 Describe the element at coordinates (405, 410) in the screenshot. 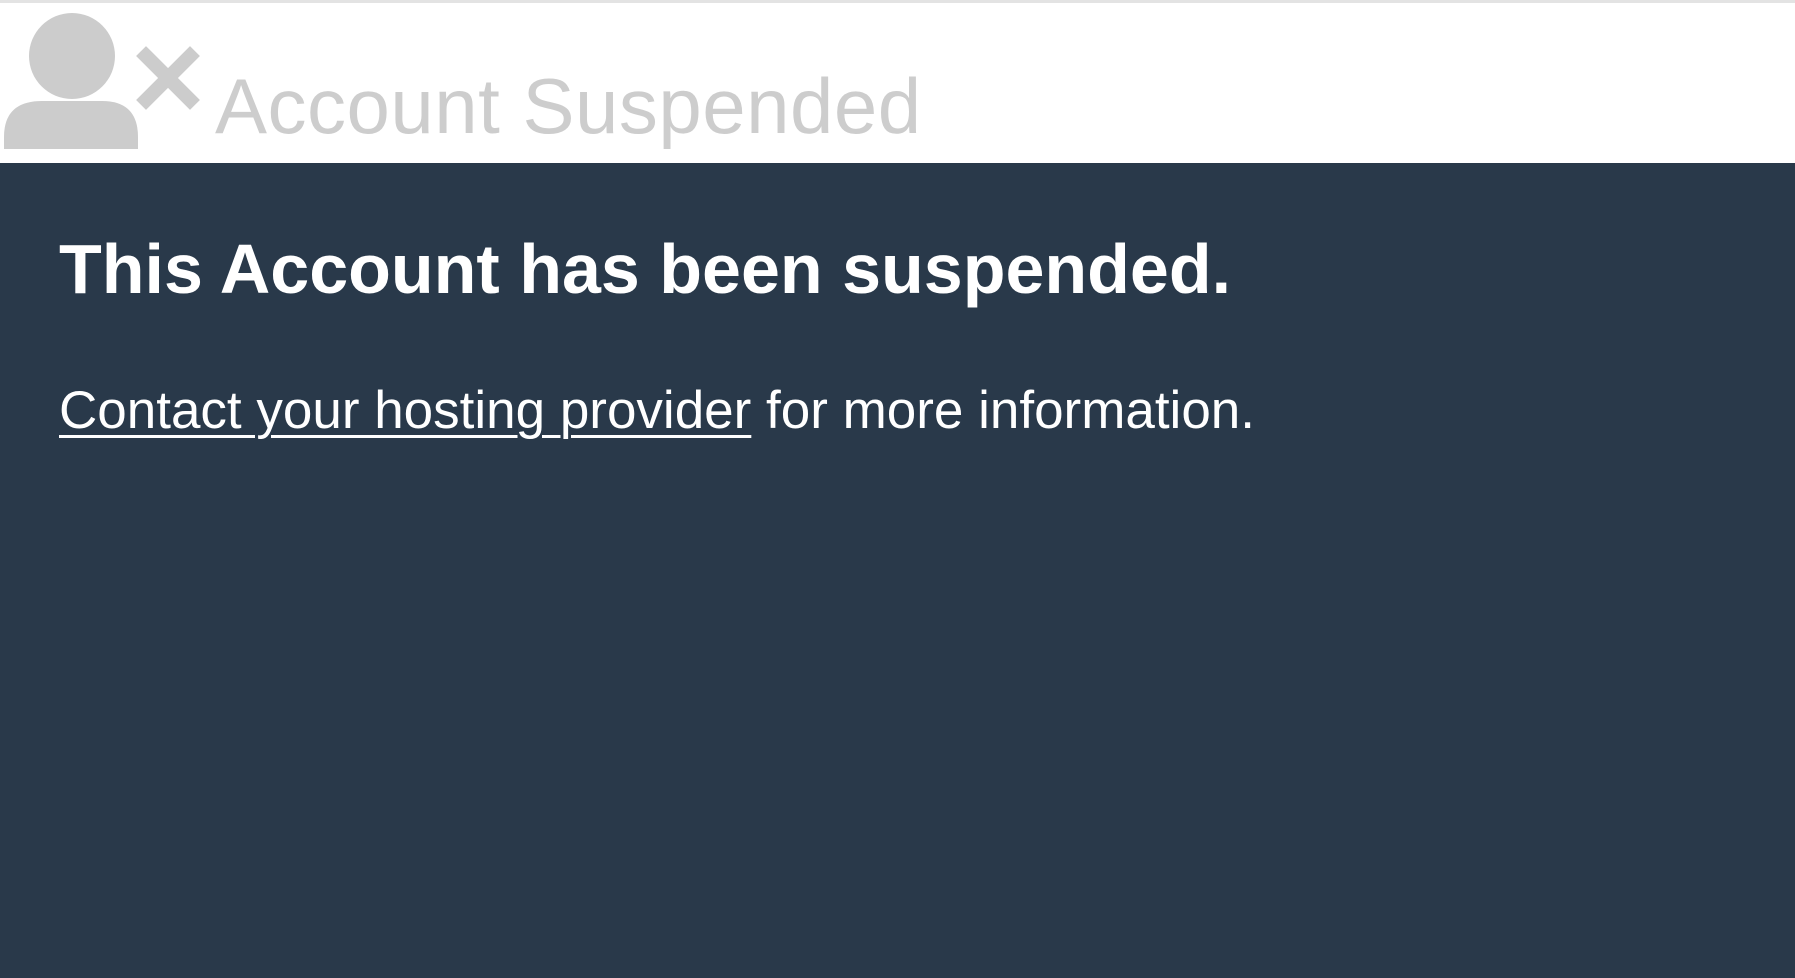

I see `contact-hosting-provider-link: Contact your hosting provider` at that location.